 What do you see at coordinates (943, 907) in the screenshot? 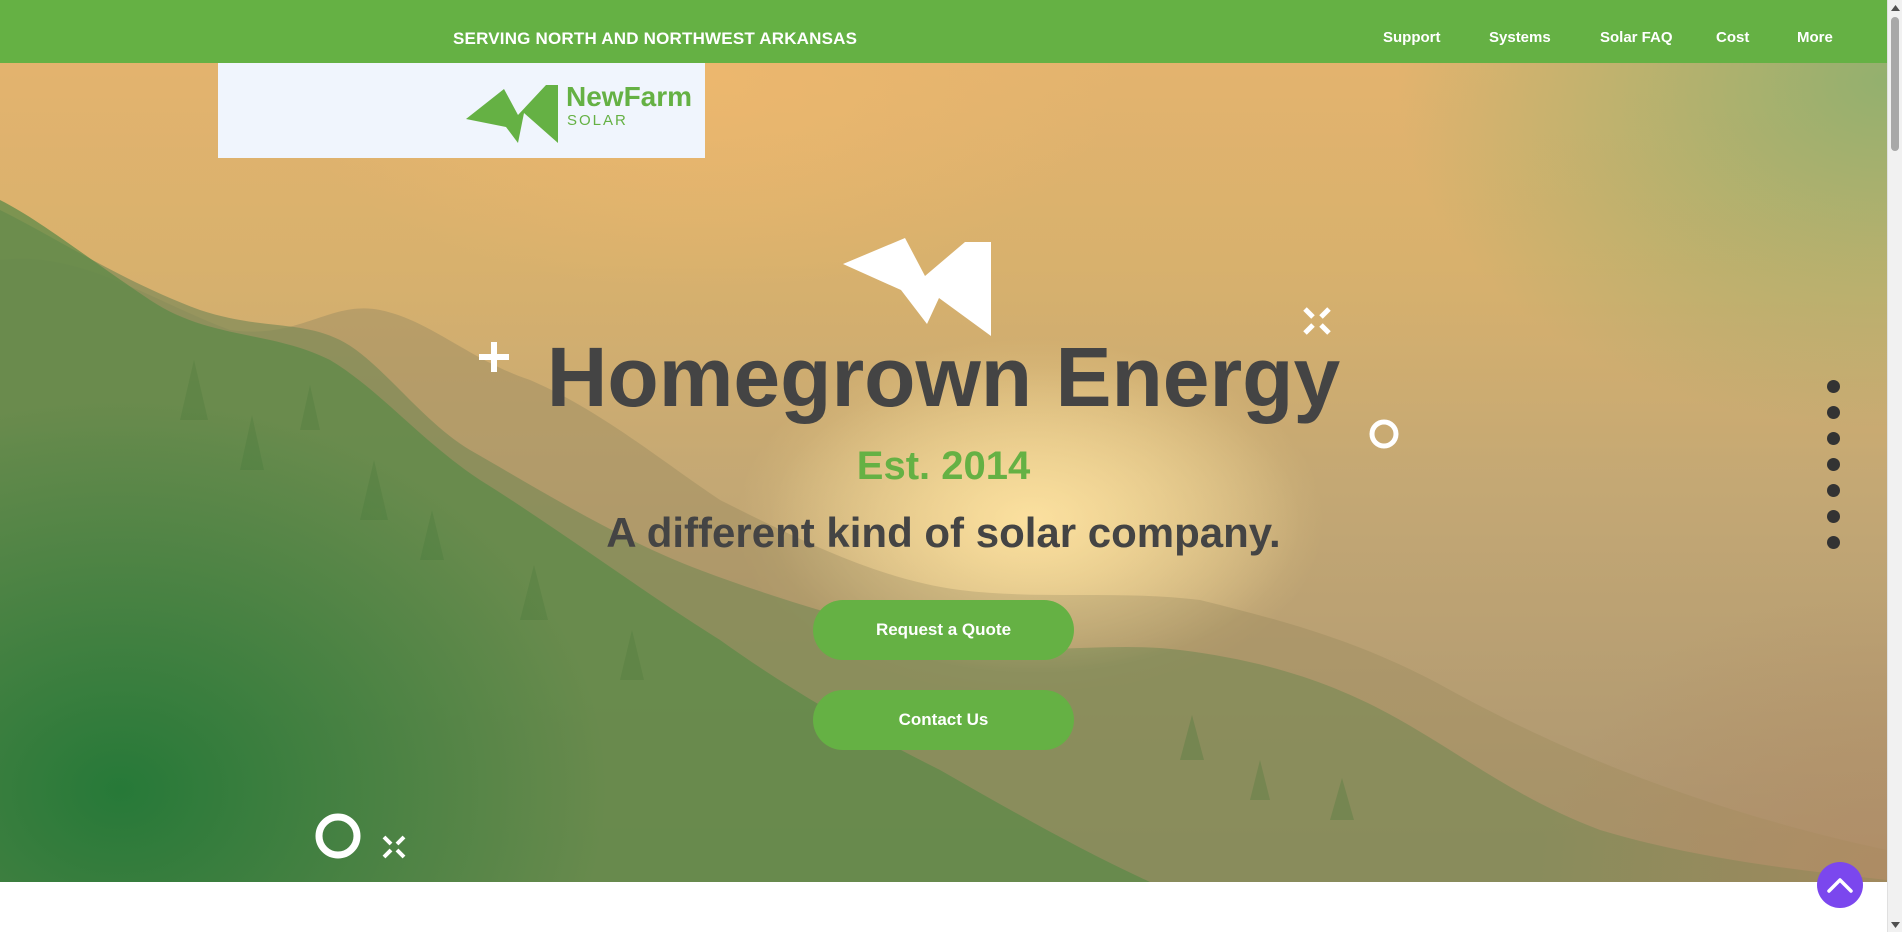
I see `next-section` at bounding box center [943, 907].